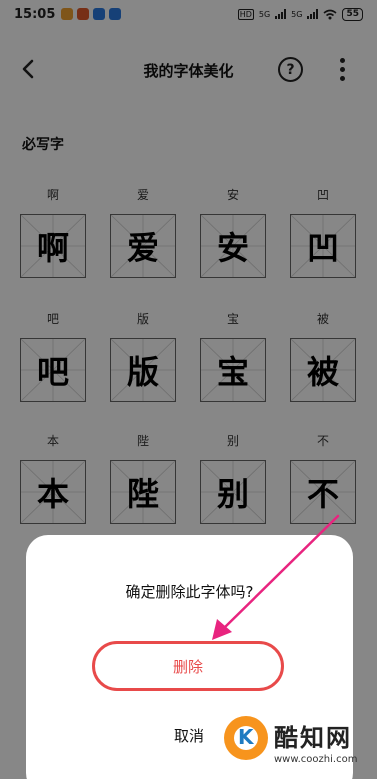 The image size is (377, 779). What do you see at coordinates (316, 759) in the screenshot?
I see `watermark-url: www.coozhi.com` at bounding box center [316, 759].